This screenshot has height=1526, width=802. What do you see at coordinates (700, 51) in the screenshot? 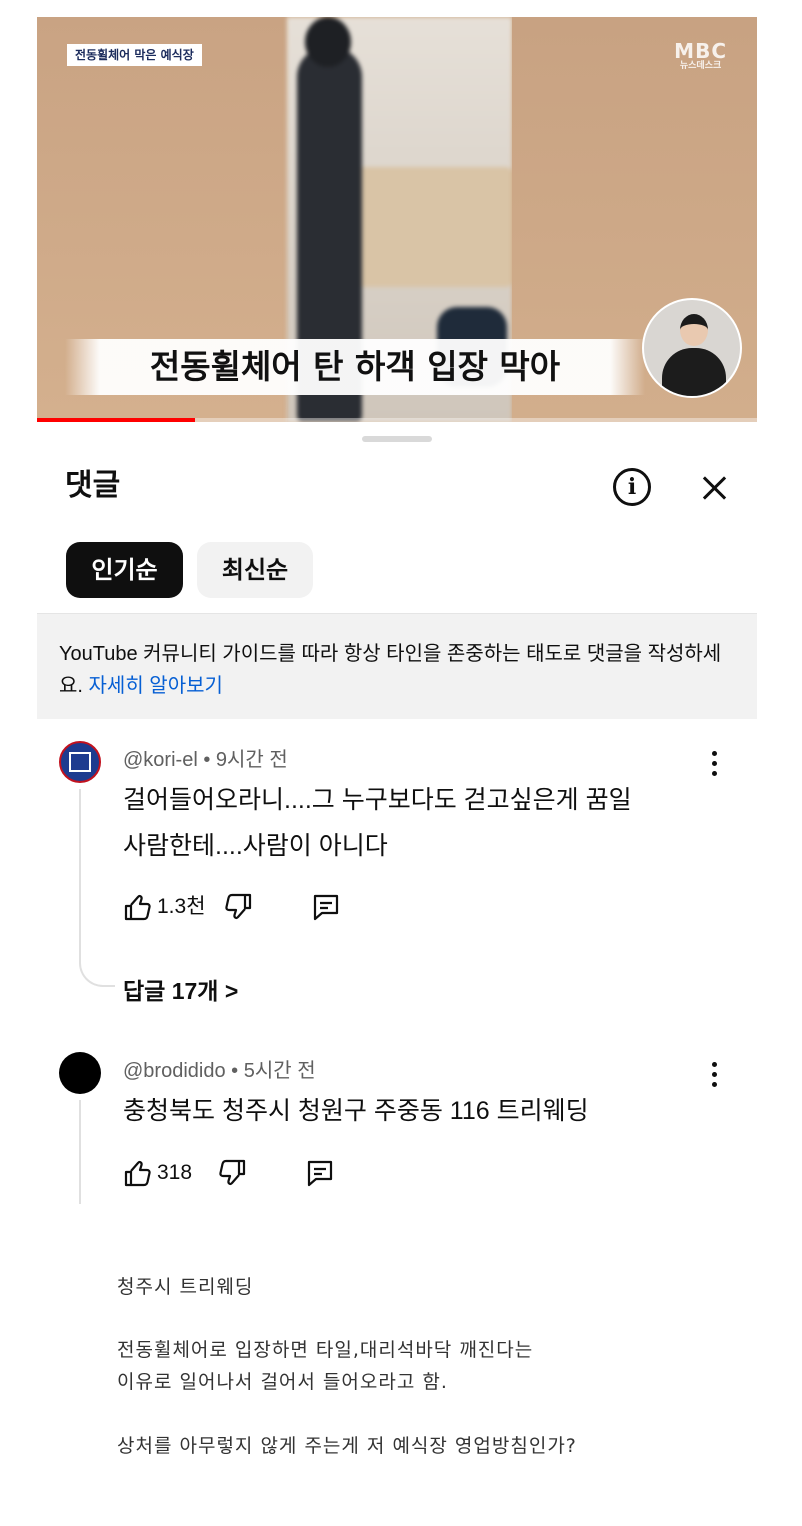
I see `logo-mbc: MBC` at bounding box center [700, 51].